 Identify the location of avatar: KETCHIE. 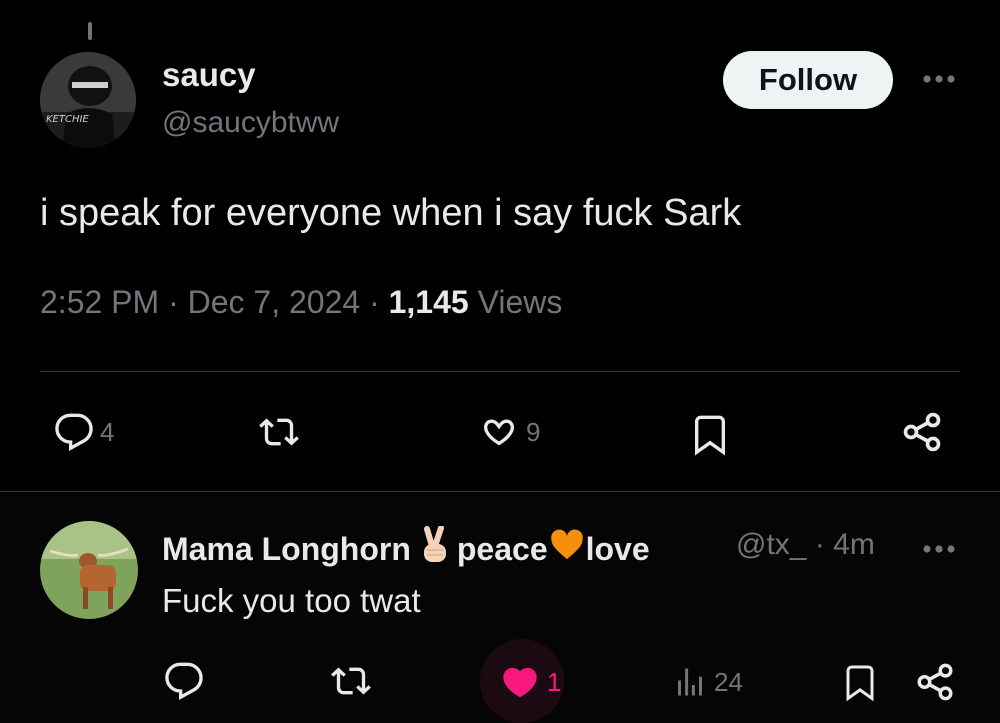
(88, 100).